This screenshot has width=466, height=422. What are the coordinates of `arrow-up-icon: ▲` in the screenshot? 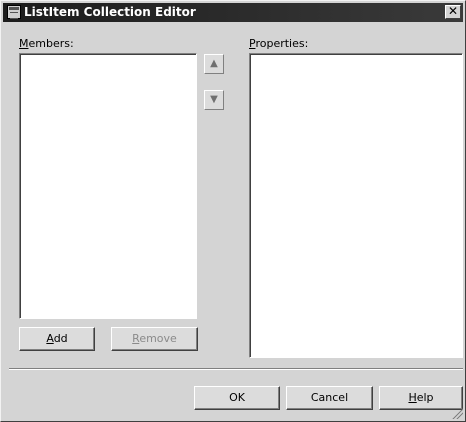 It's located at (214, 63).